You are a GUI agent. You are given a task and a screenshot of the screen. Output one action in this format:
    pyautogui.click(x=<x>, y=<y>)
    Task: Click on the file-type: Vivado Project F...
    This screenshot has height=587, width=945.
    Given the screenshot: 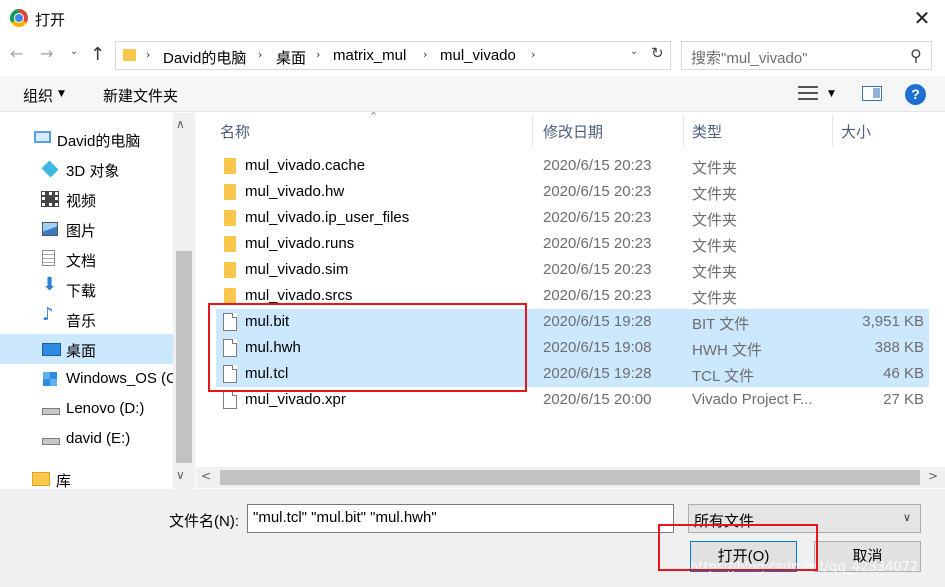 What is the action you would take?
    pyautogui.click(x=752, y=399)
    